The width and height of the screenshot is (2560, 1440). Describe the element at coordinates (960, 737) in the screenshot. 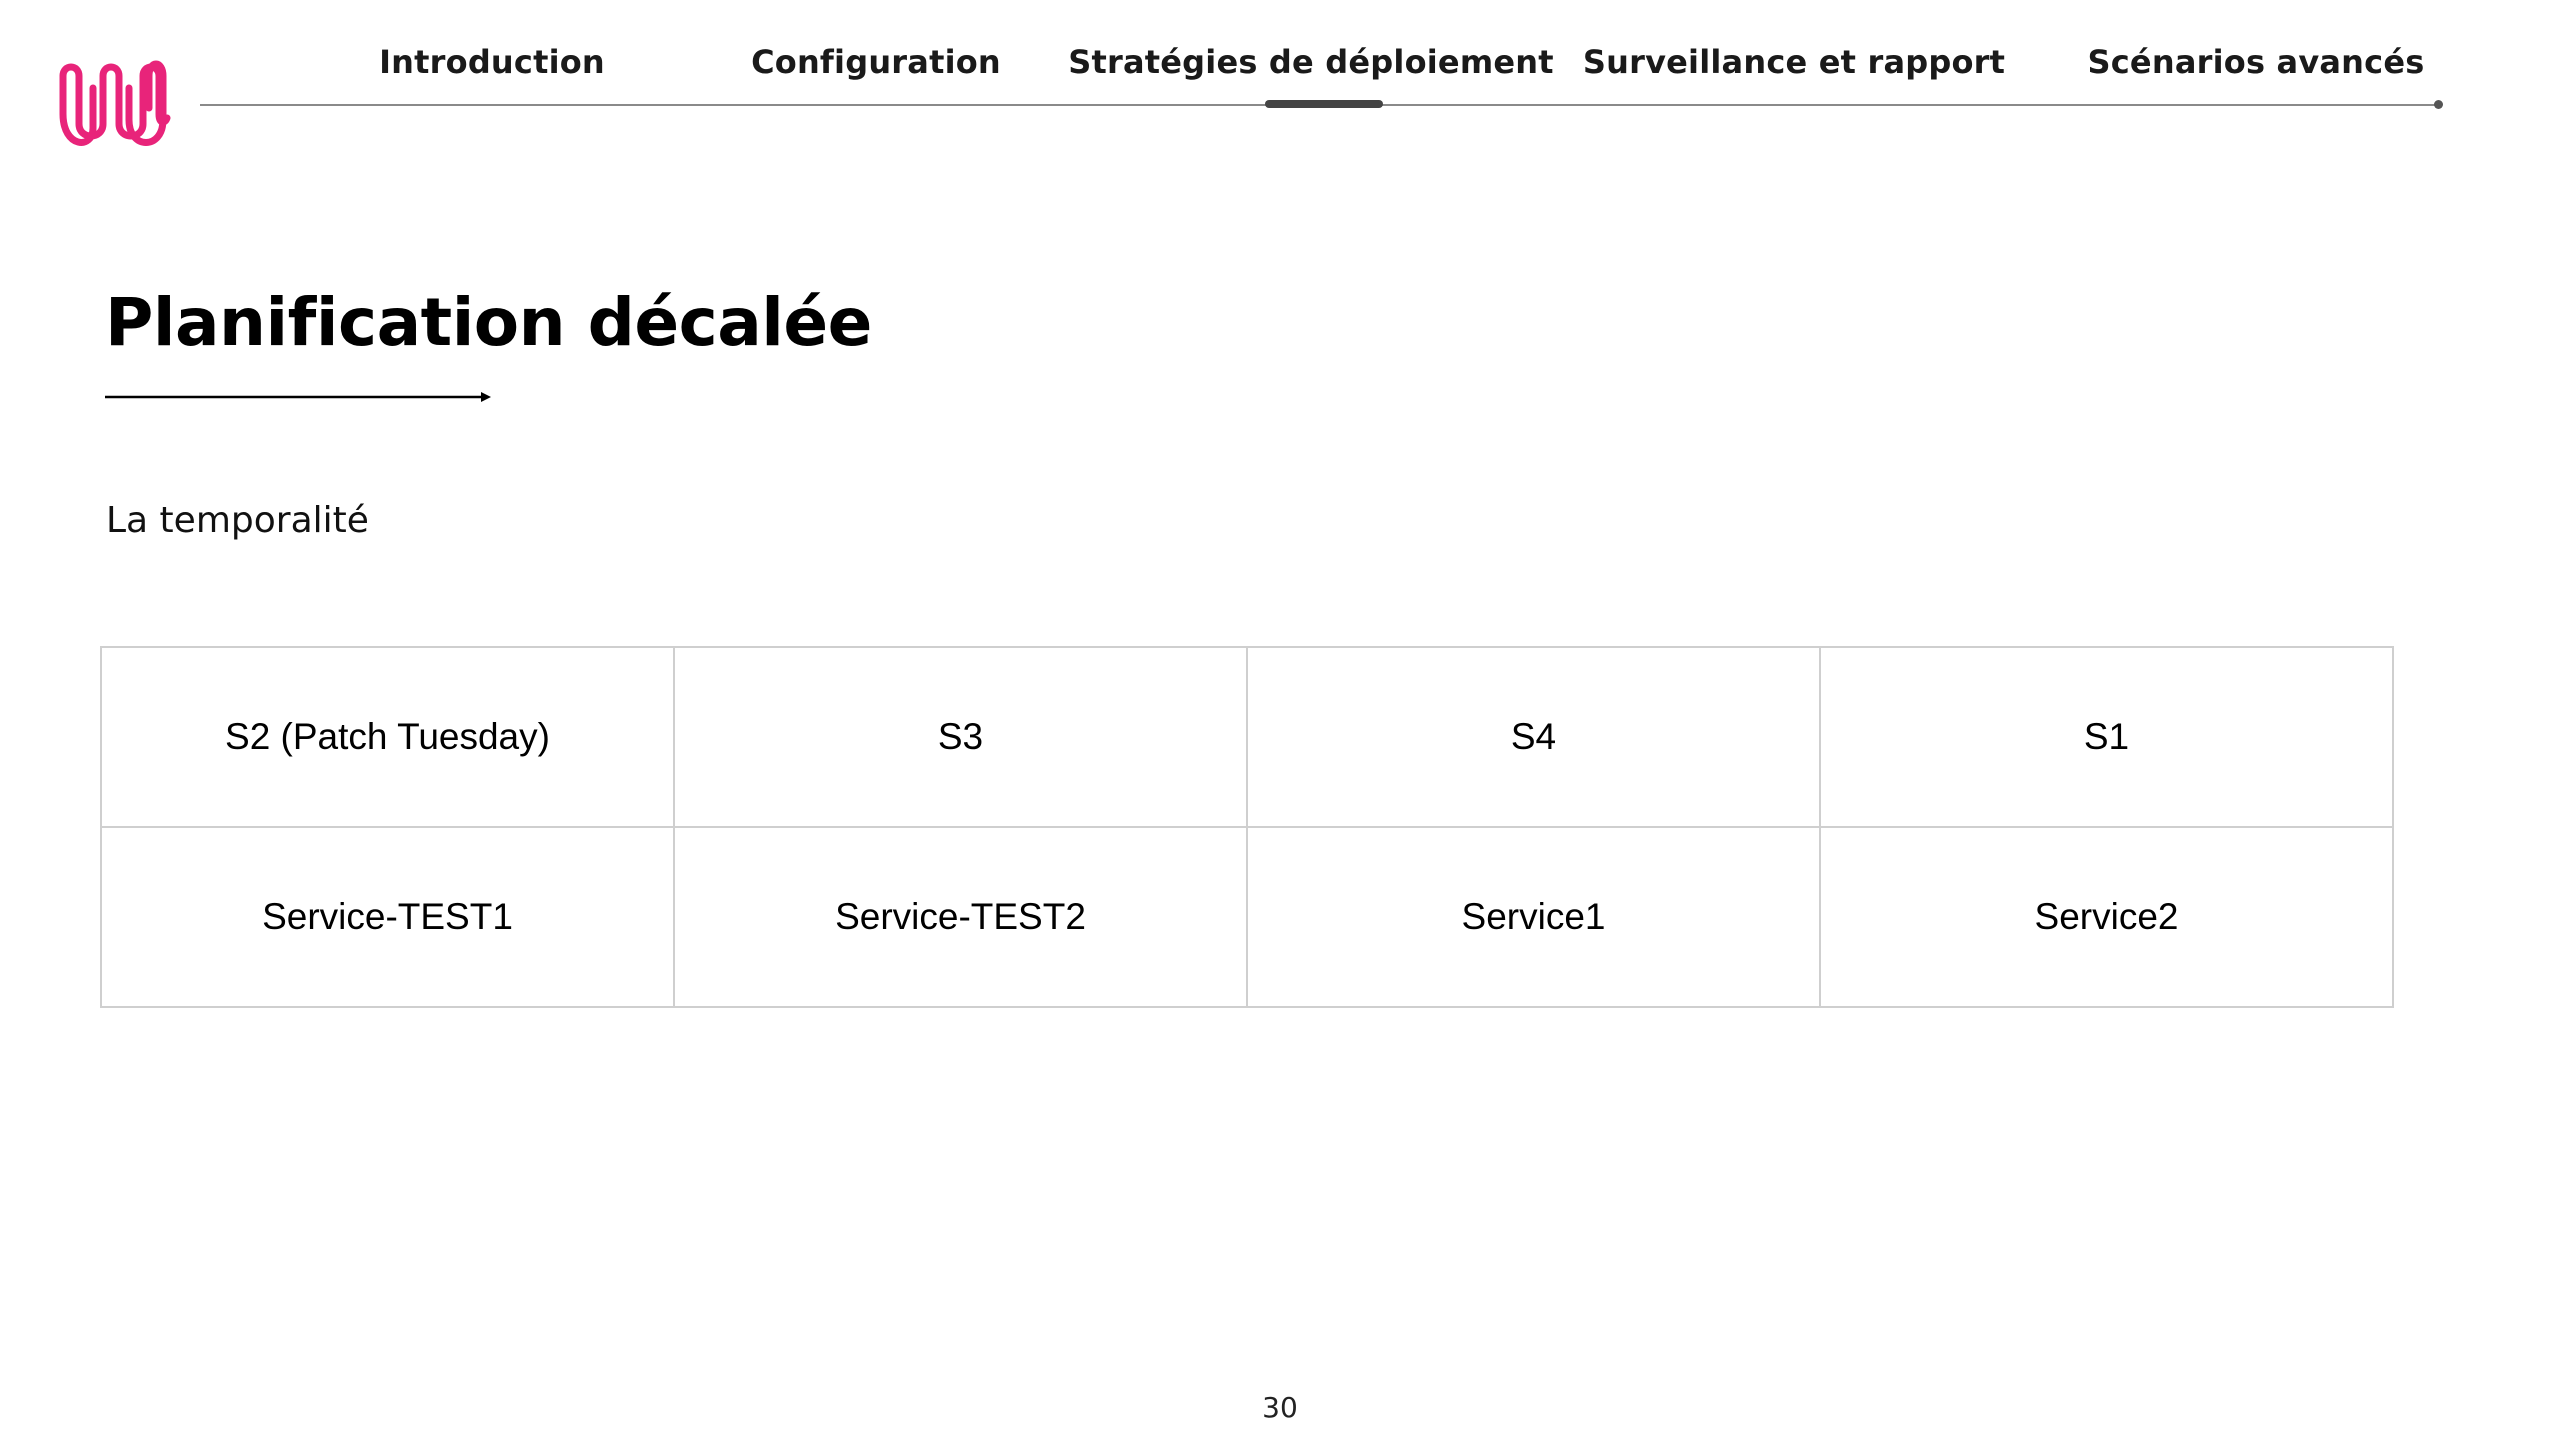

I see `table-cell: S3` at that location.